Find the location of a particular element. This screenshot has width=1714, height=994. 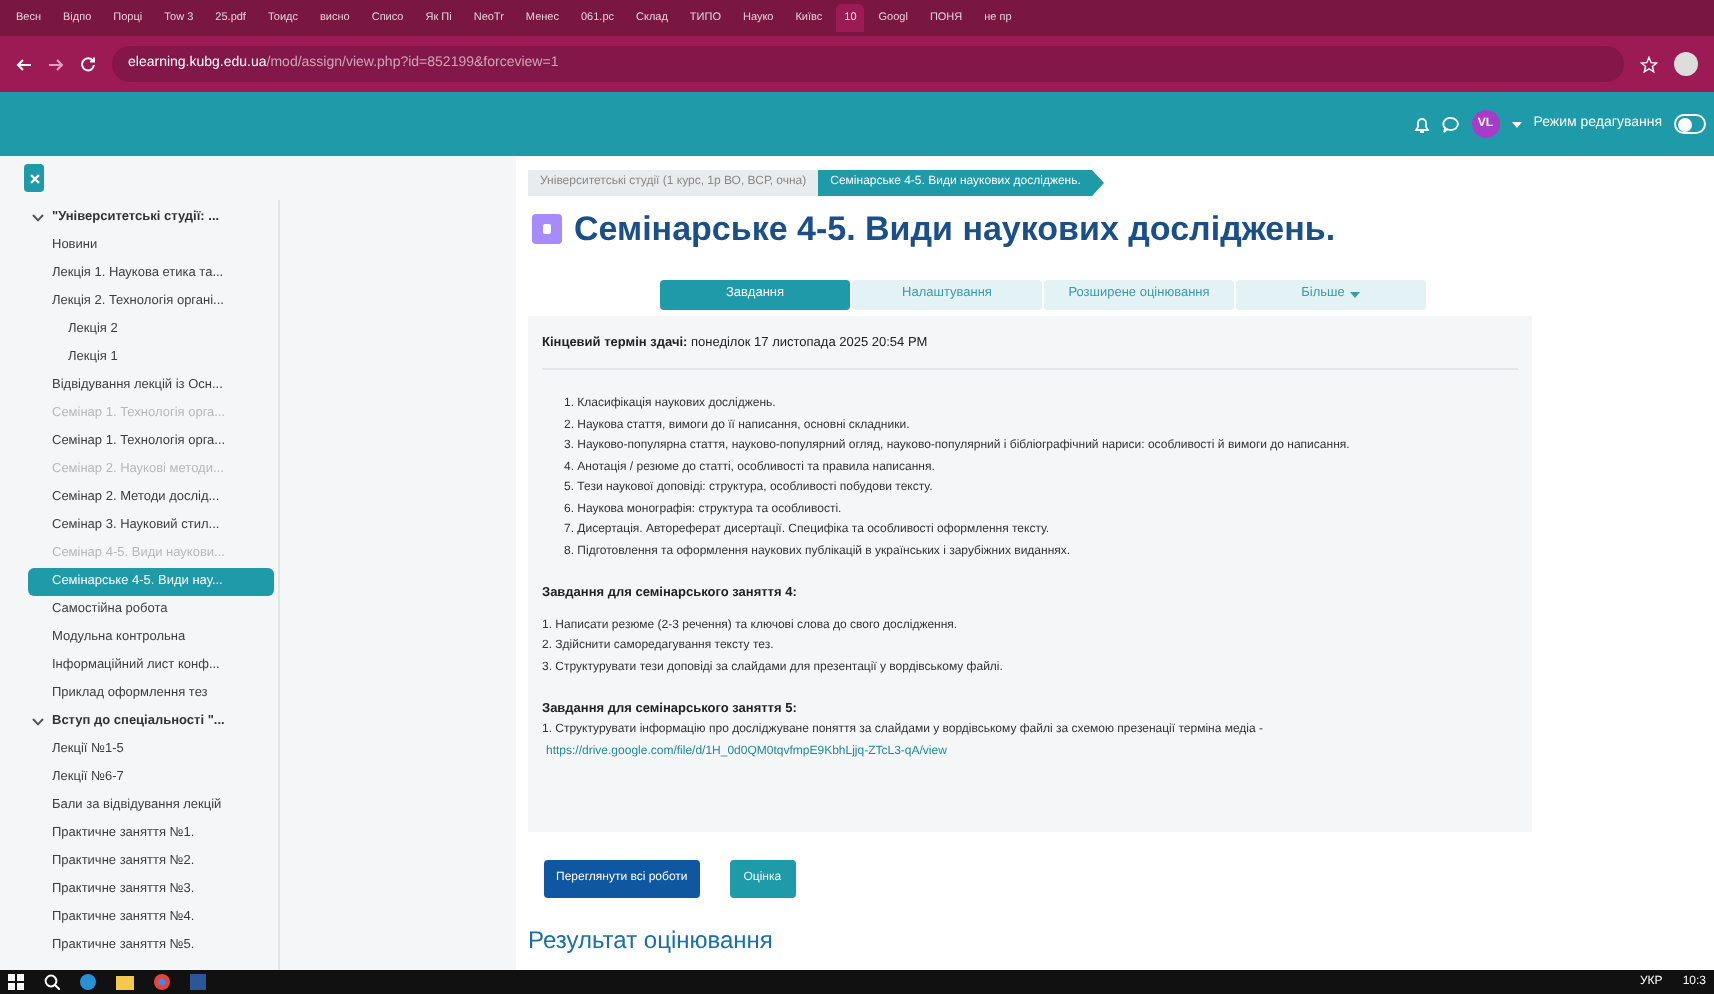

page-title: Семінарське 4-5. Види наукових досліджень. is located at coordinates (955, 230).